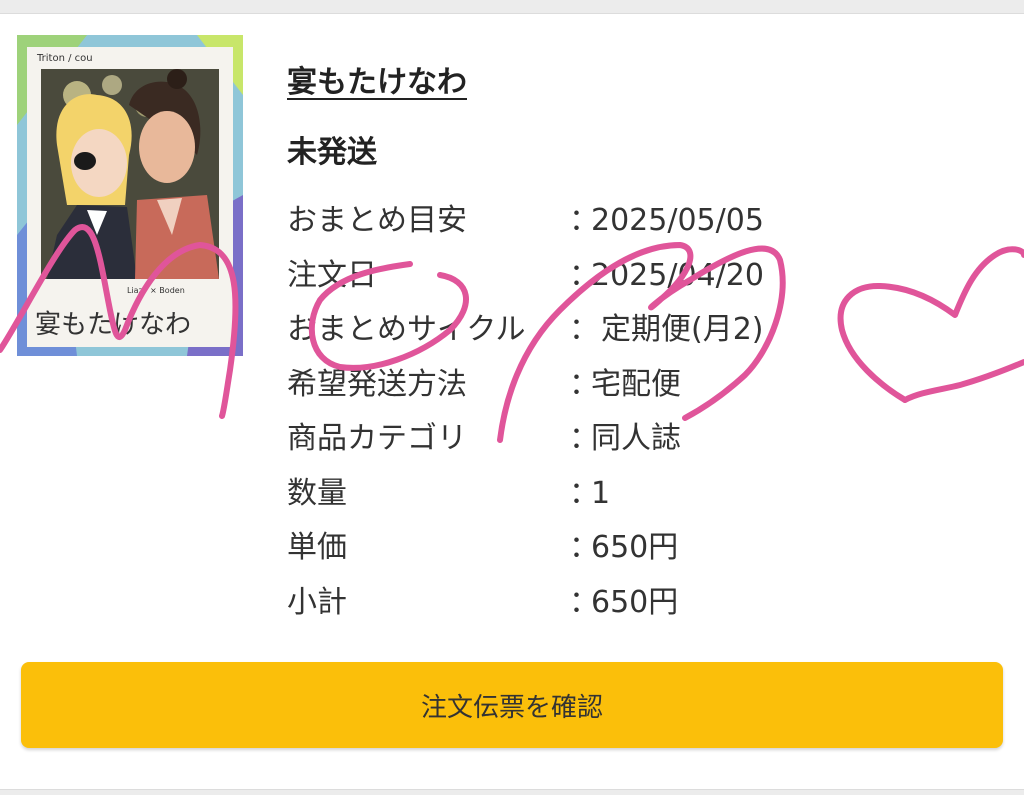 This screenshot has width=1024, height=795. Describe the element at coordinates (377, 79) in the screenshot. I see `product-title-link: 宴もたけなわ` at that location.